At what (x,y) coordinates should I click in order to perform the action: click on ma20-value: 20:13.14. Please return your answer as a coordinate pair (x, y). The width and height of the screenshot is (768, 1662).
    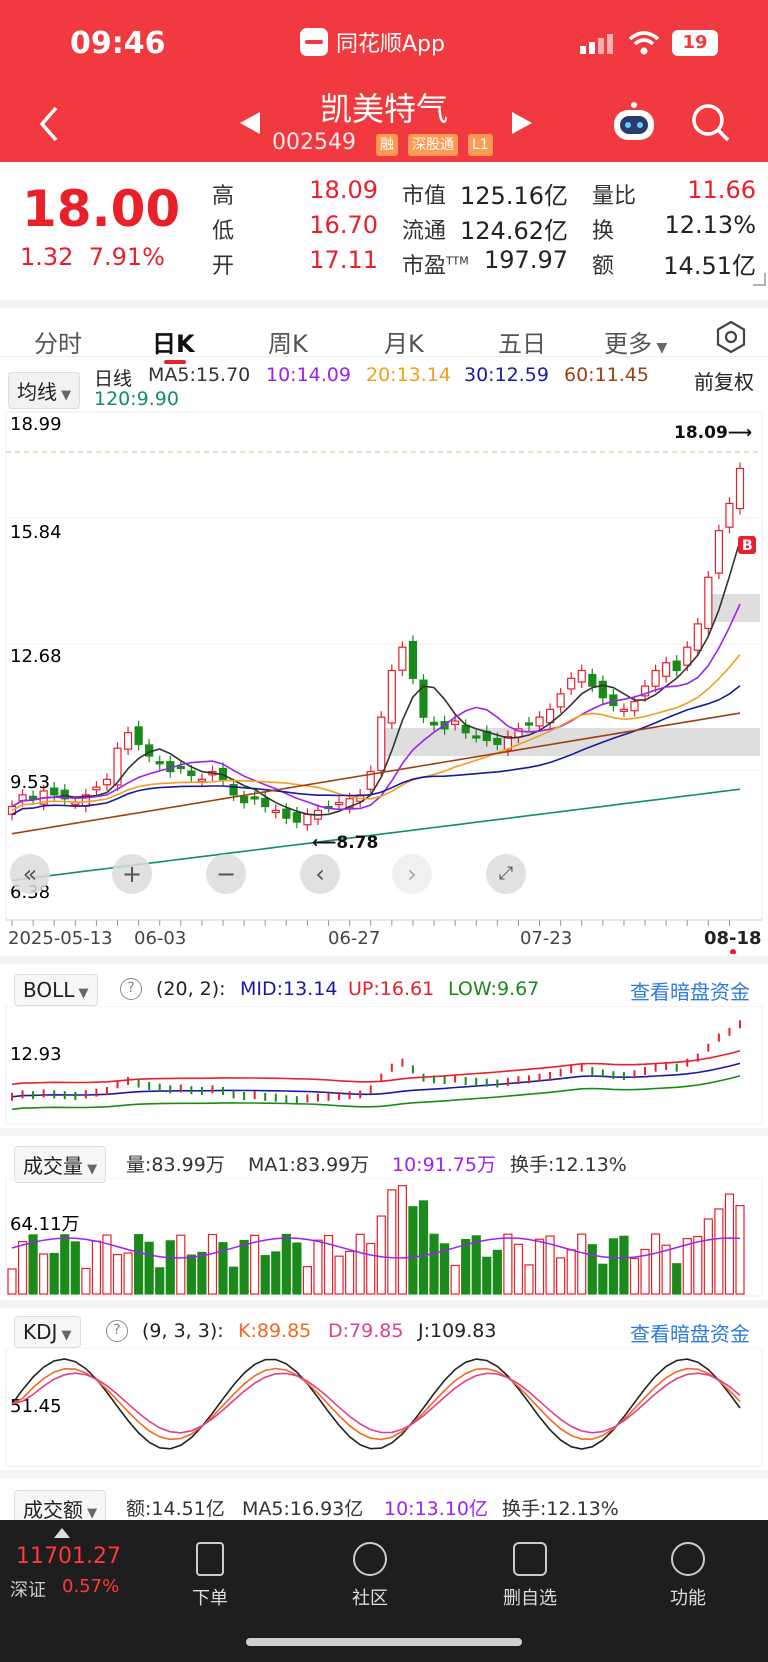
    Looking at the image, I should click on (408, 375).